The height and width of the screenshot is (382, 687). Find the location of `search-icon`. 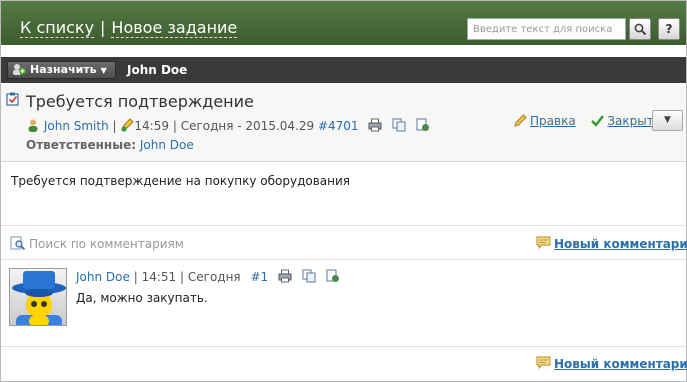

search-icon is located at coordinates (640, 29).